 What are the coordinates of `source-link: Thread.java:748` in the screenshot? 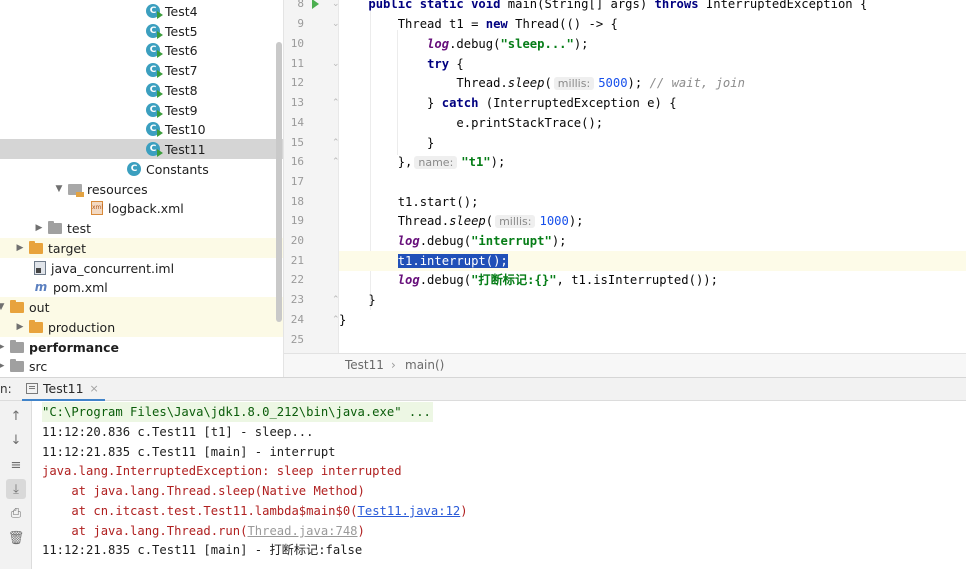 It's located at (302, 531).